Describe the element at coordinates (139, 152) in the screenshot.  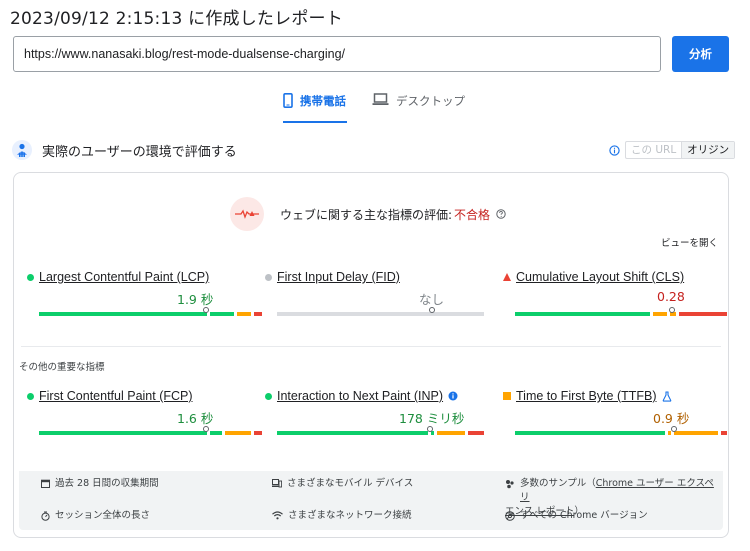
I see `field-data-title: 実際のユーザーの環境で評価する` at that location.